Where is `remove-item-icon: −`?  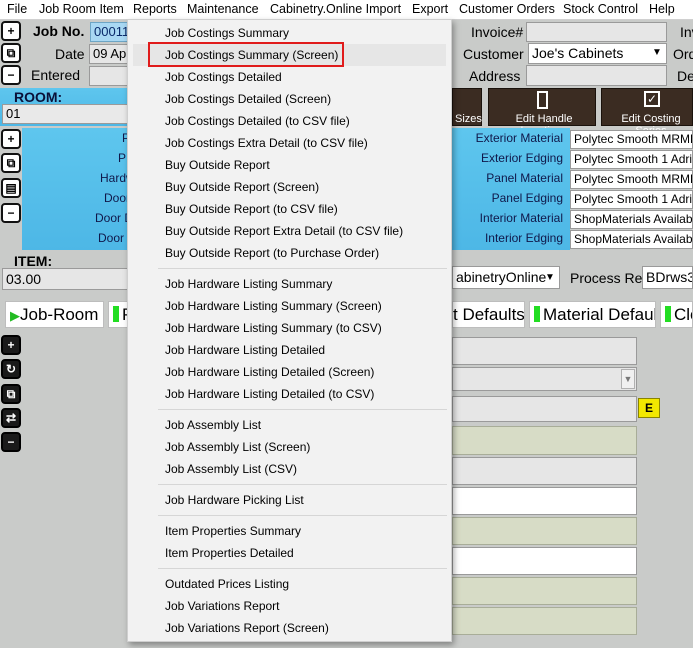 remove-item-icon: − is located at coordinates (11, 442).